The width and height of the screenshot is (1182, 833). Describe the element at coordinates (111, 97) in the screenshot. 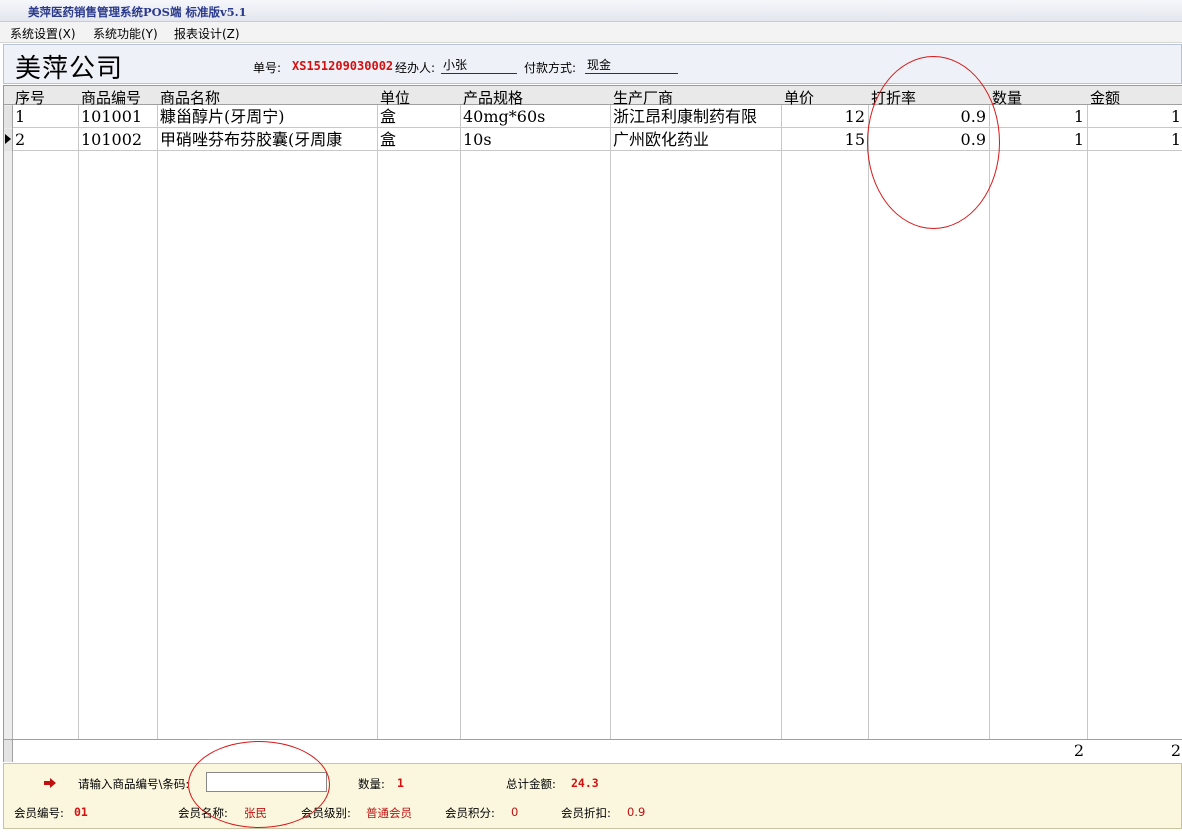

I see `col-header-code: 商品编号` at that location.